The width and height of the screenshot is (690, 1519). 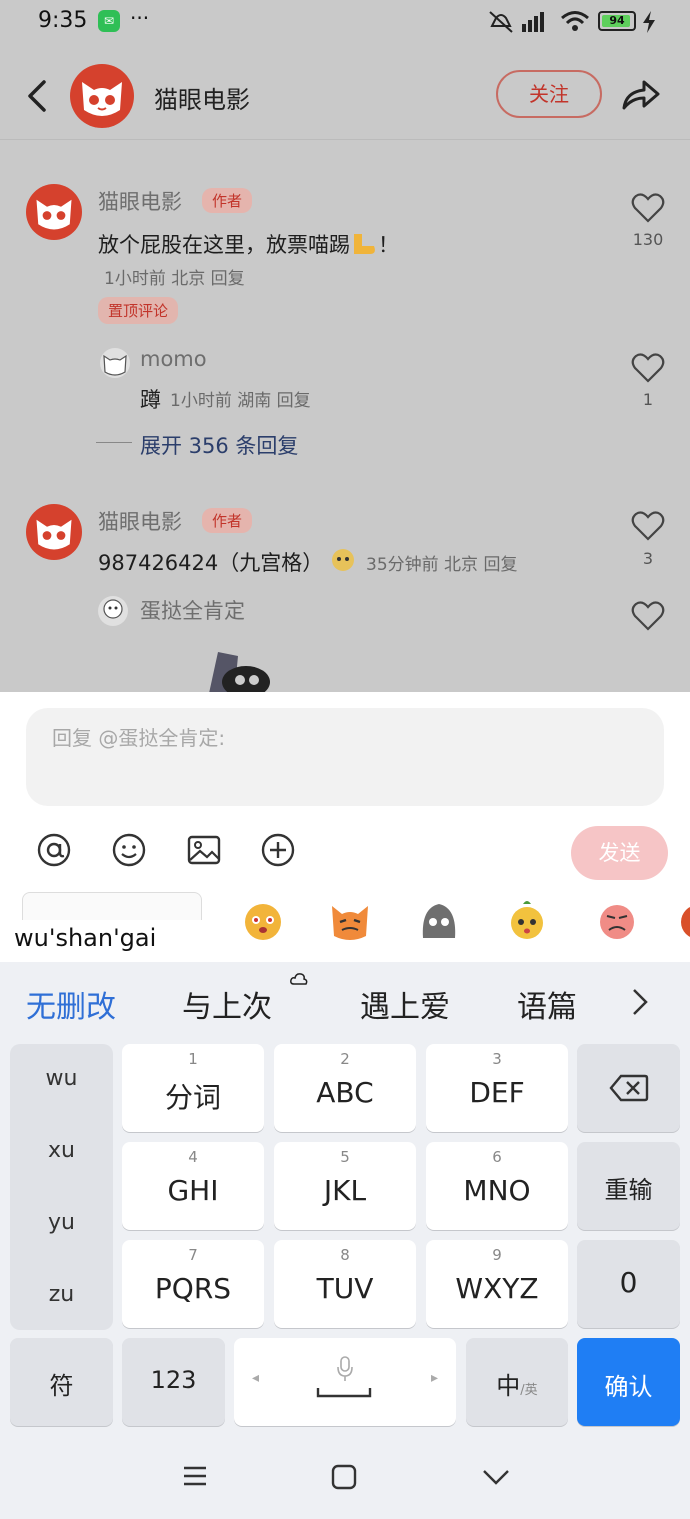 I want to click on cat-logo-icon, so click(x=54, y=534).